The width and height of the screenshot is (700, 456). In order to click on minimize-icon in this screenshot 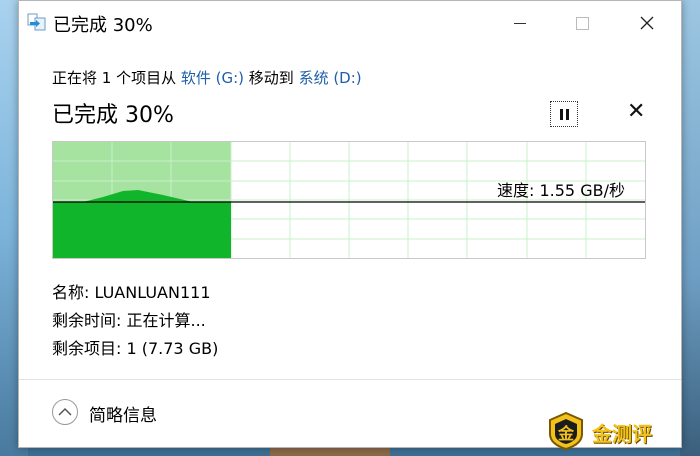, I will do `click(520, 23)`.